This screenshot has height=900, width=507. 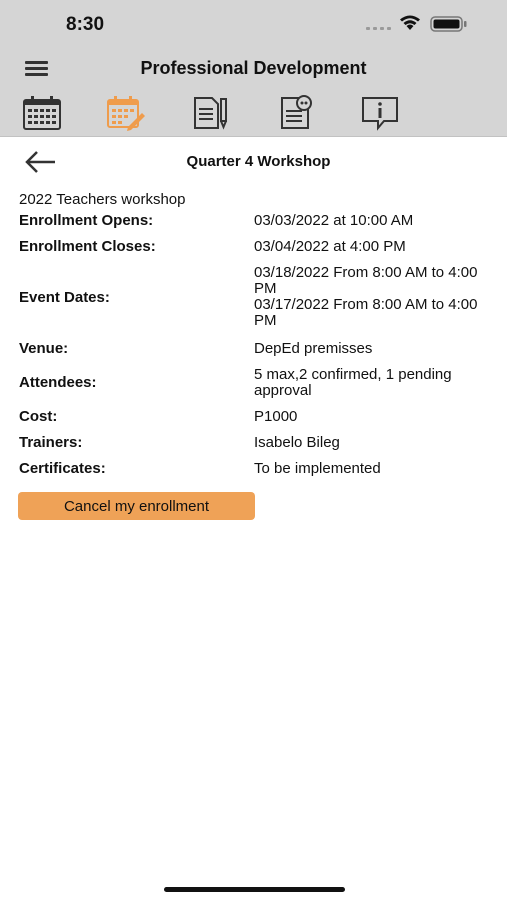 What do you see at coordinates (126, 113) in the screenshot?
I see `calendar-edit-icon` at bounding box center [126, 113].